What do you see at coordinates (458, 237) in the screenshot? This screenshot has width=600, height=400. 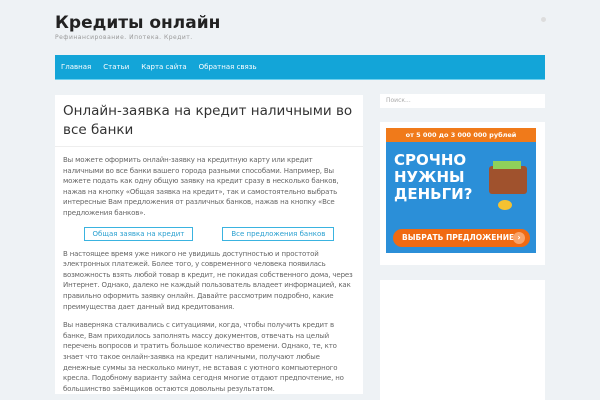 I see `ad-cta-label: ВЫБРАТЬ ПРЕДЛОЖЕНИЕ` at bounding box center [458, 237].